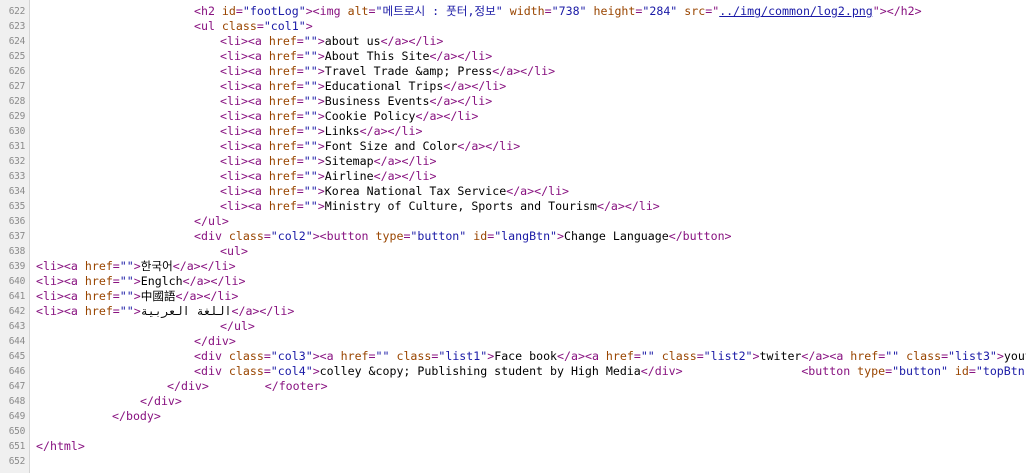  Describe the element at coordinates (616, 236) in the screenshot. I see `code-token: Change Language` at that location.